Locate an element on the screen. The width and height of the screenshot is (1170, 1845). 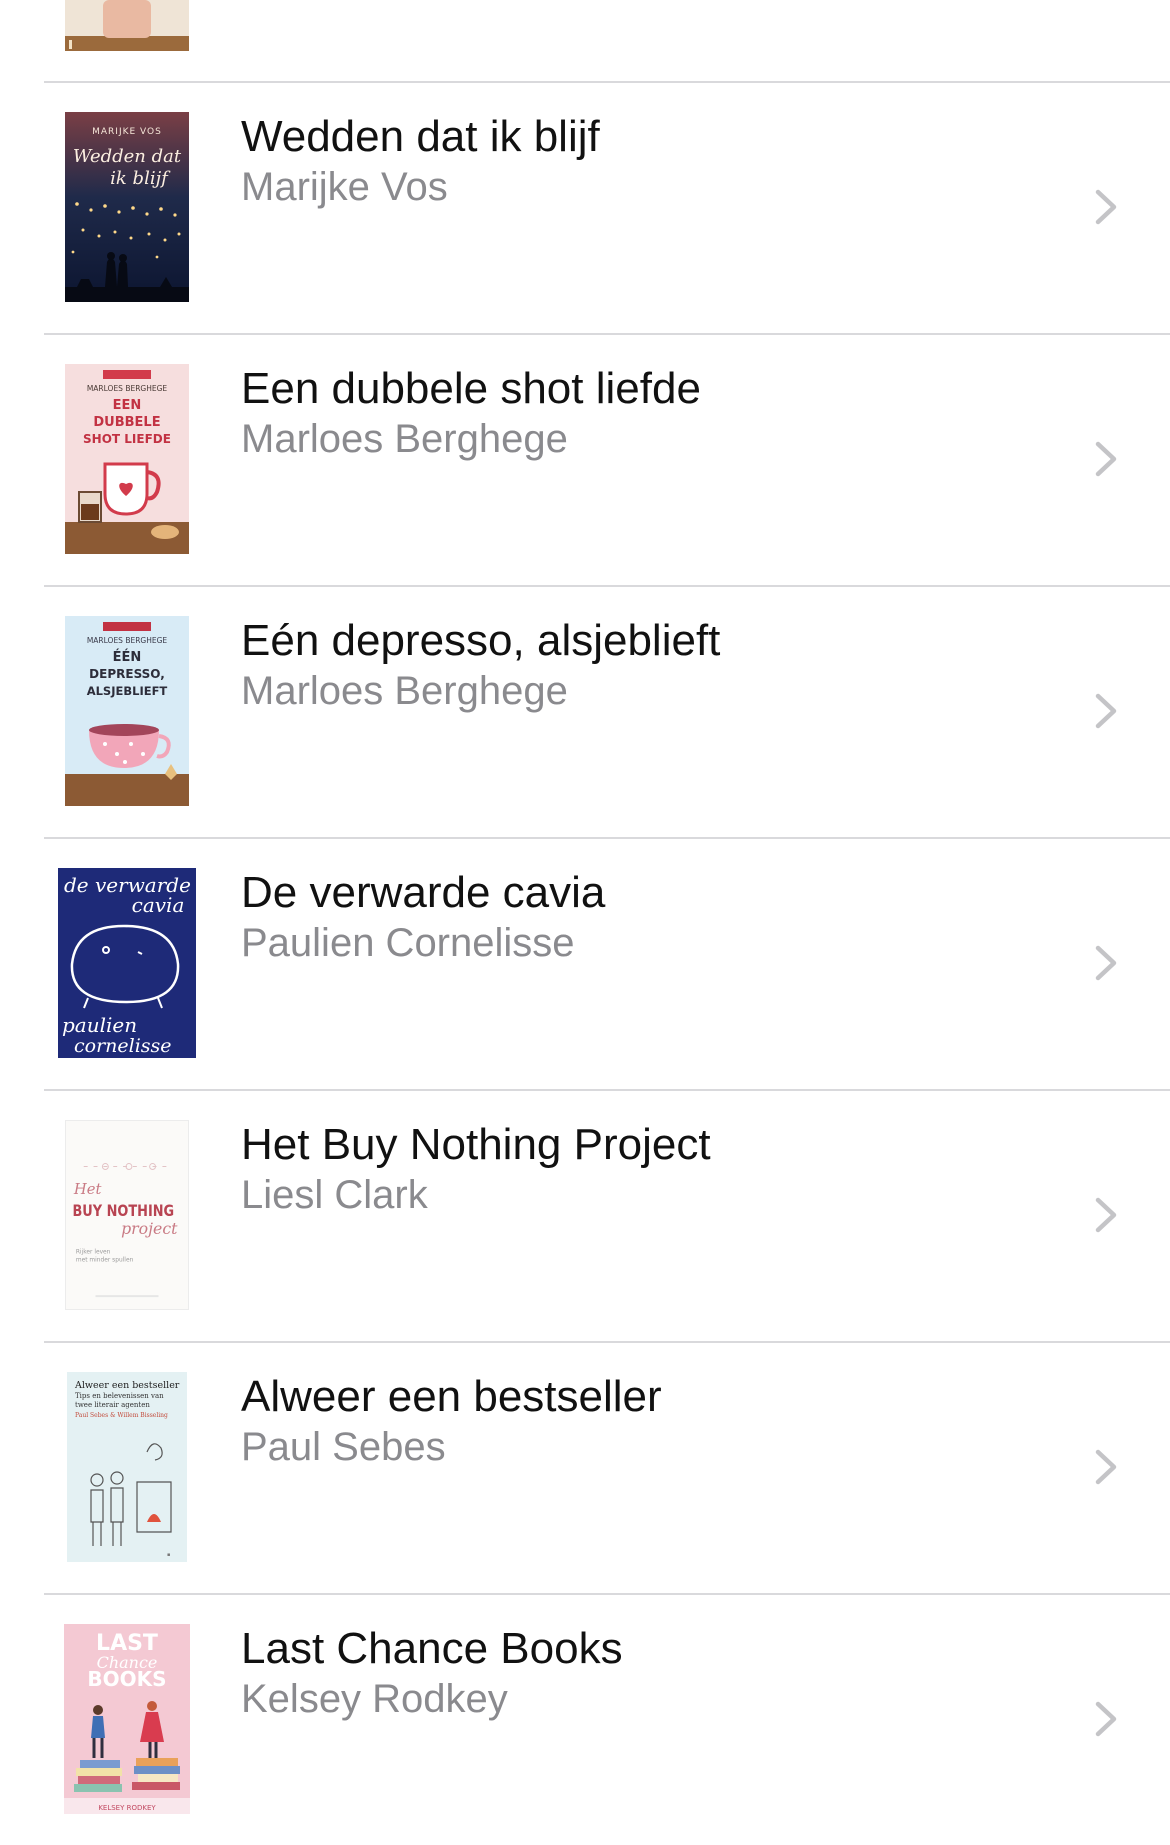
svg-text: KELSEY RODKEY is located at coordinates (127, 1808).